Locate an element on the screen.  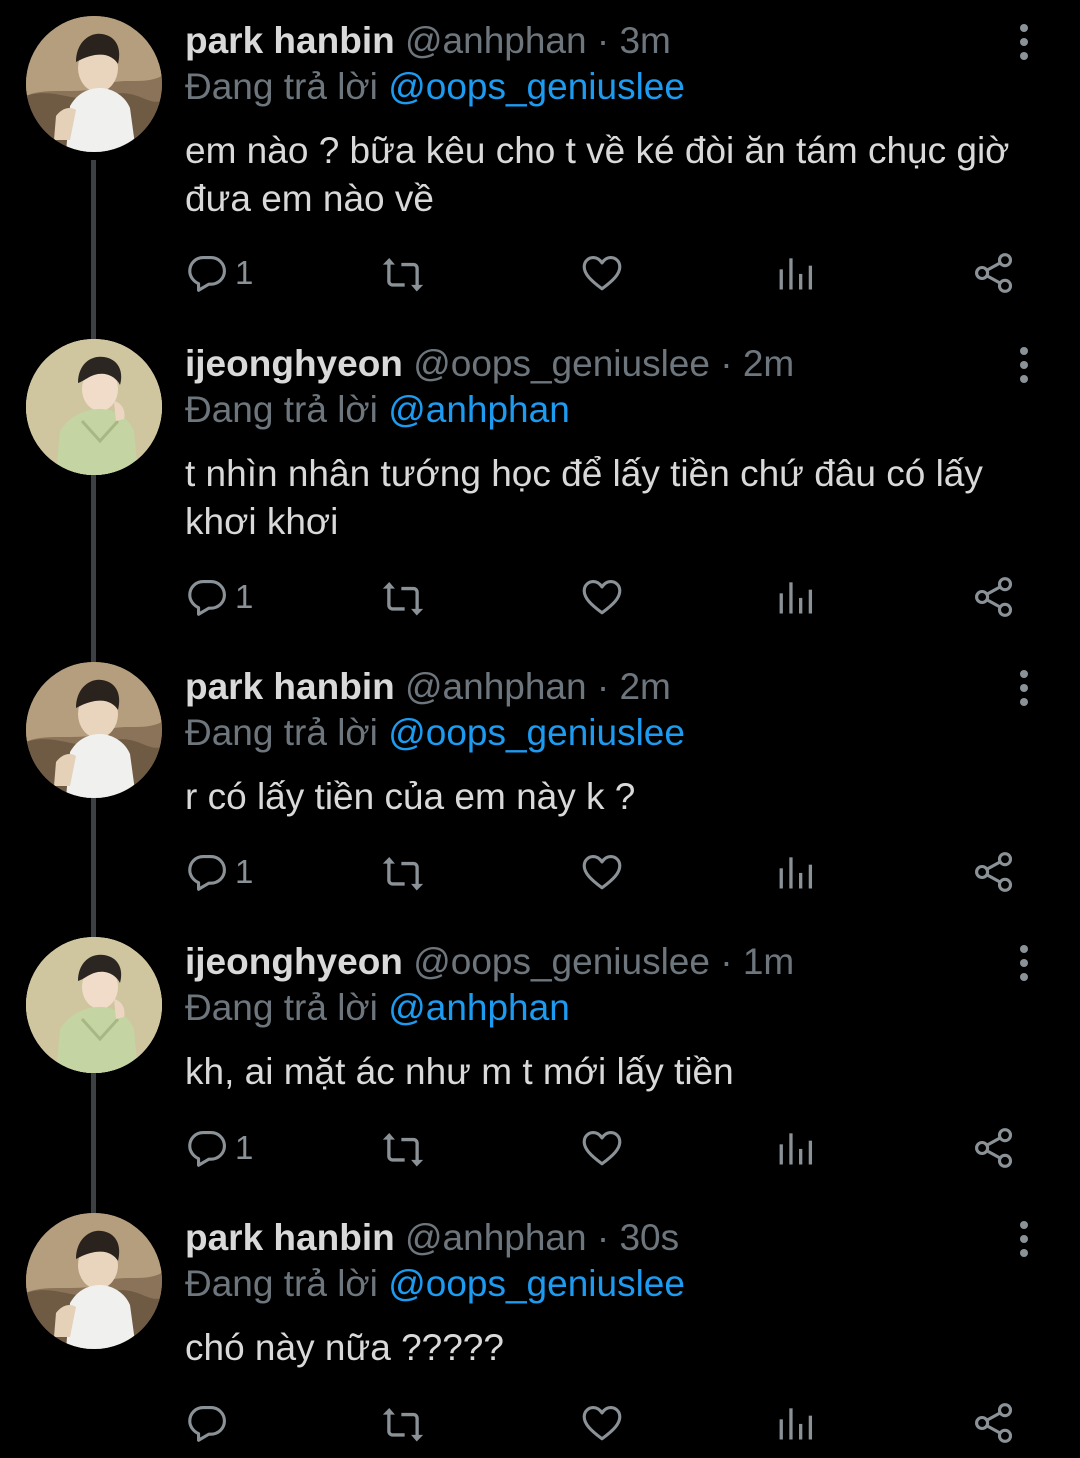
handle-and-time: @oops_geniuslee · 1m is located at coordinates (604, 961).